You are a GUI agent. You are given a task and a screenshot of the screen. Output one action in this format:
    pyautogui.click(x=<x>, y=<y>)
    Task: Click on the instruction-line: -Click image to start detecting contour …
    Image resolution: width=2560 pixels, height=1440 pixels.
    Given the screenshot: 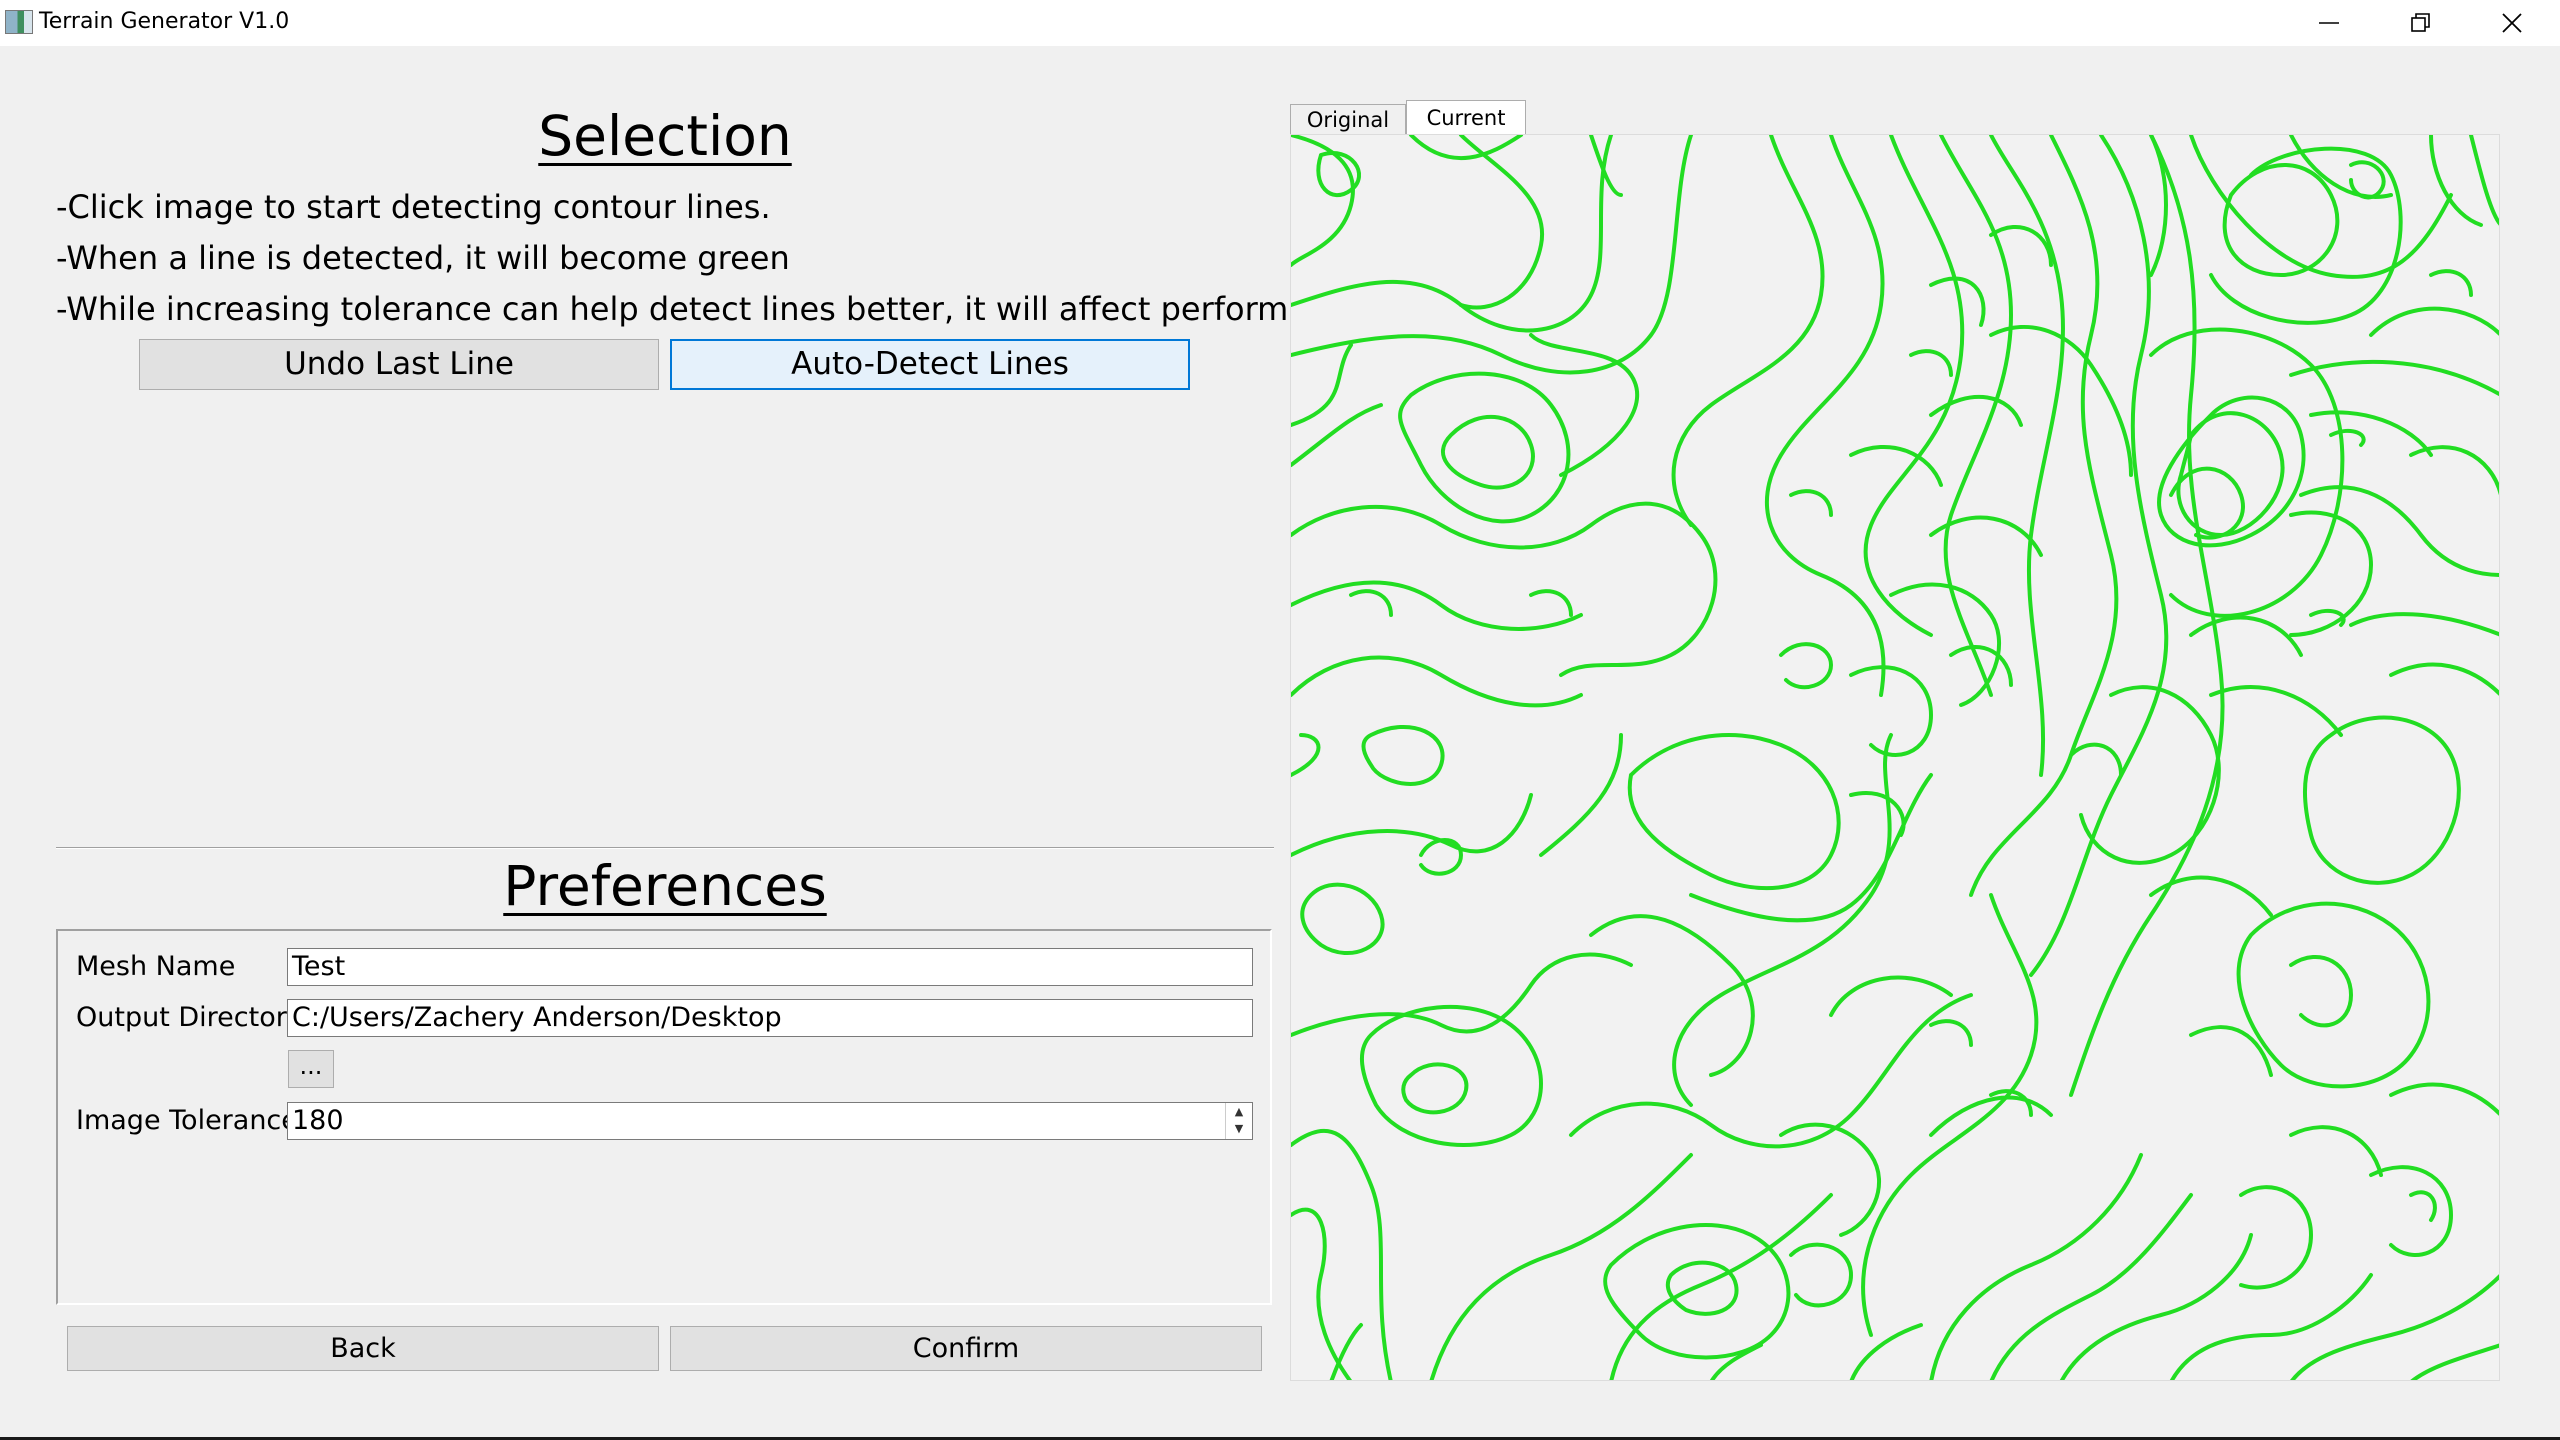 What is the action you would take?
    pyautogui.click(x=413, y=207)
    